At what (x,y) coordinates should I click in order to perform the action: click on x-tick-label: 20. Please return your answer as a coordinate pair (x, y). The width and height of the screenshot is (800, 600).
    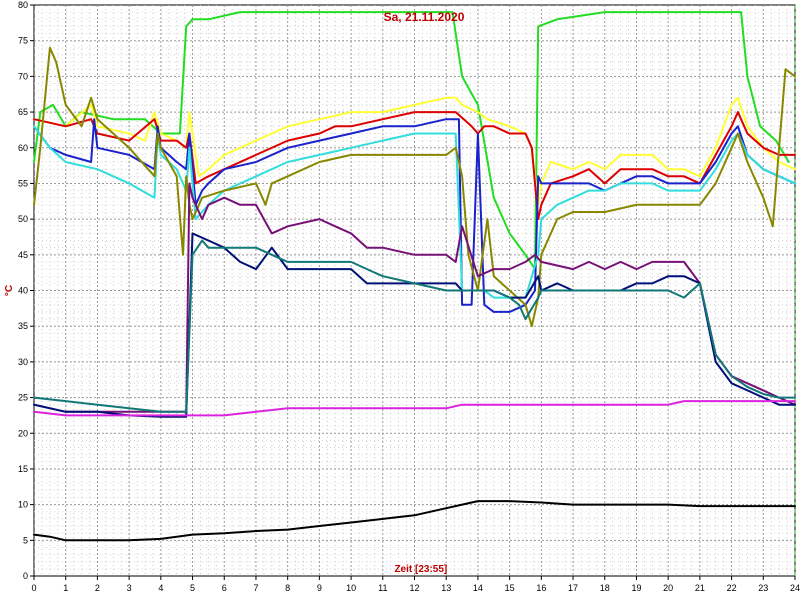
    Looking at the image, I should click on (668, 588).